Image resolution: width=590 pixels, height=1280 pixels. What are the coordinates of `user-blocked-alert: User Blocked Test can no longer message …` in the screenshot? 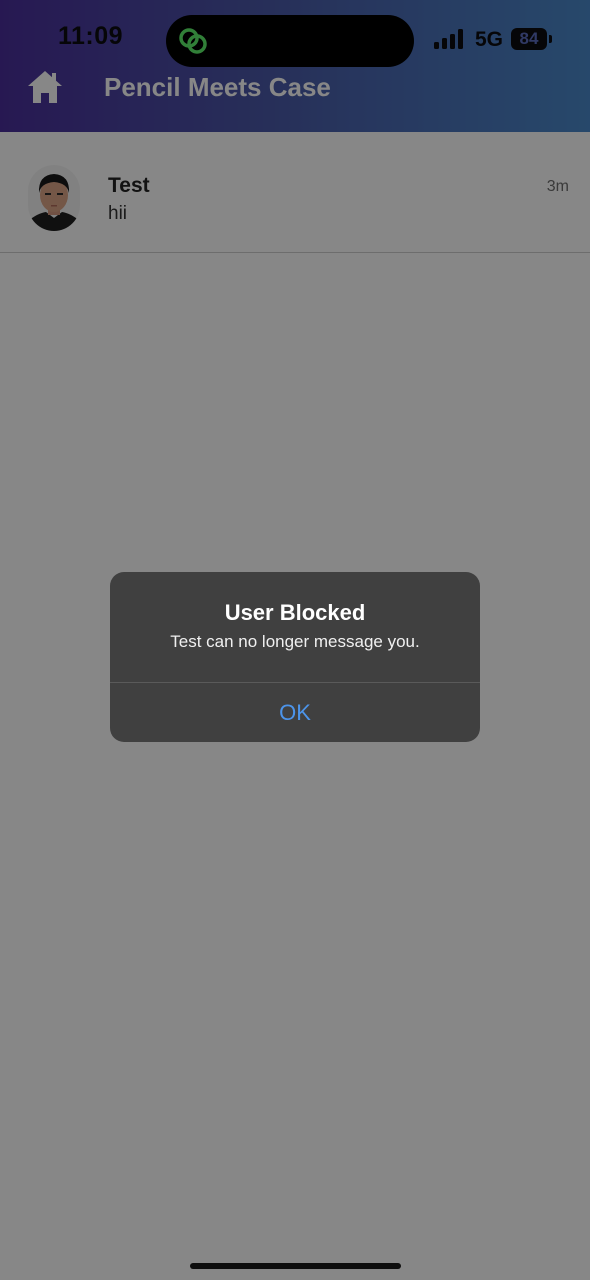 It's located at (295, 657).